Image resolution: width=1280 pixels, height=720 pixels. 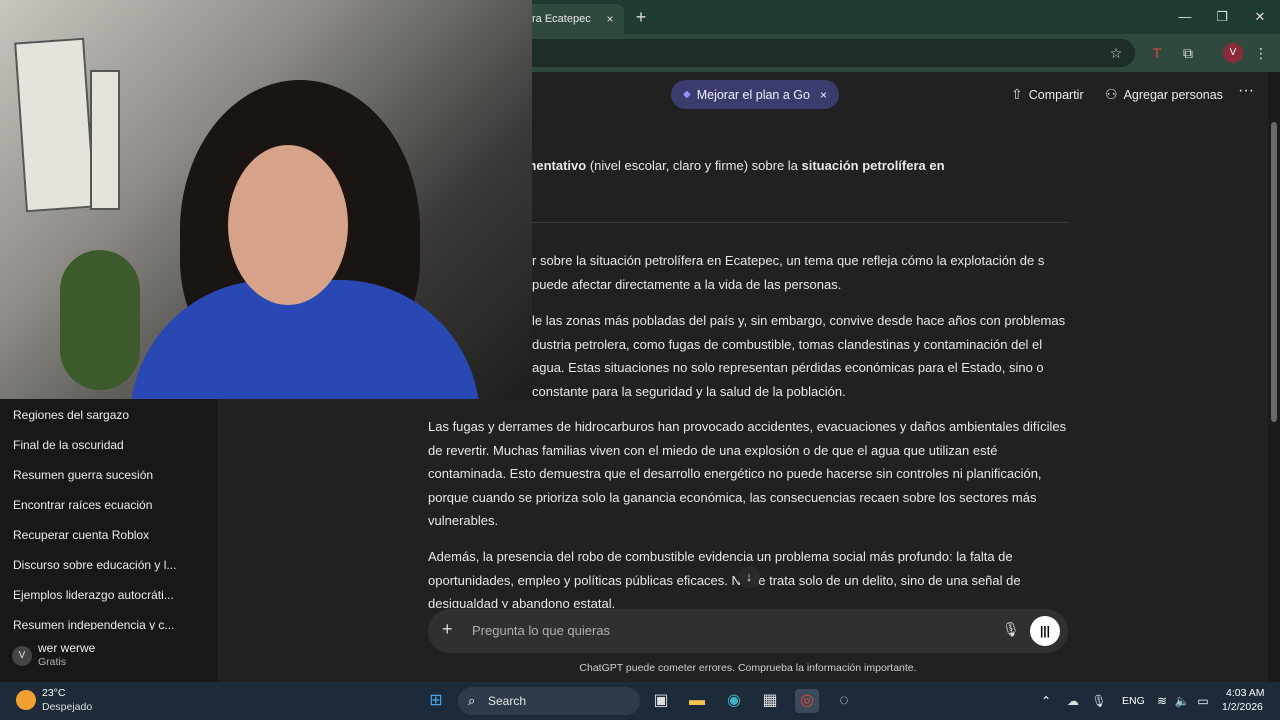 I want to click on share-icon: ⇧, so click(x=1017, y=94).